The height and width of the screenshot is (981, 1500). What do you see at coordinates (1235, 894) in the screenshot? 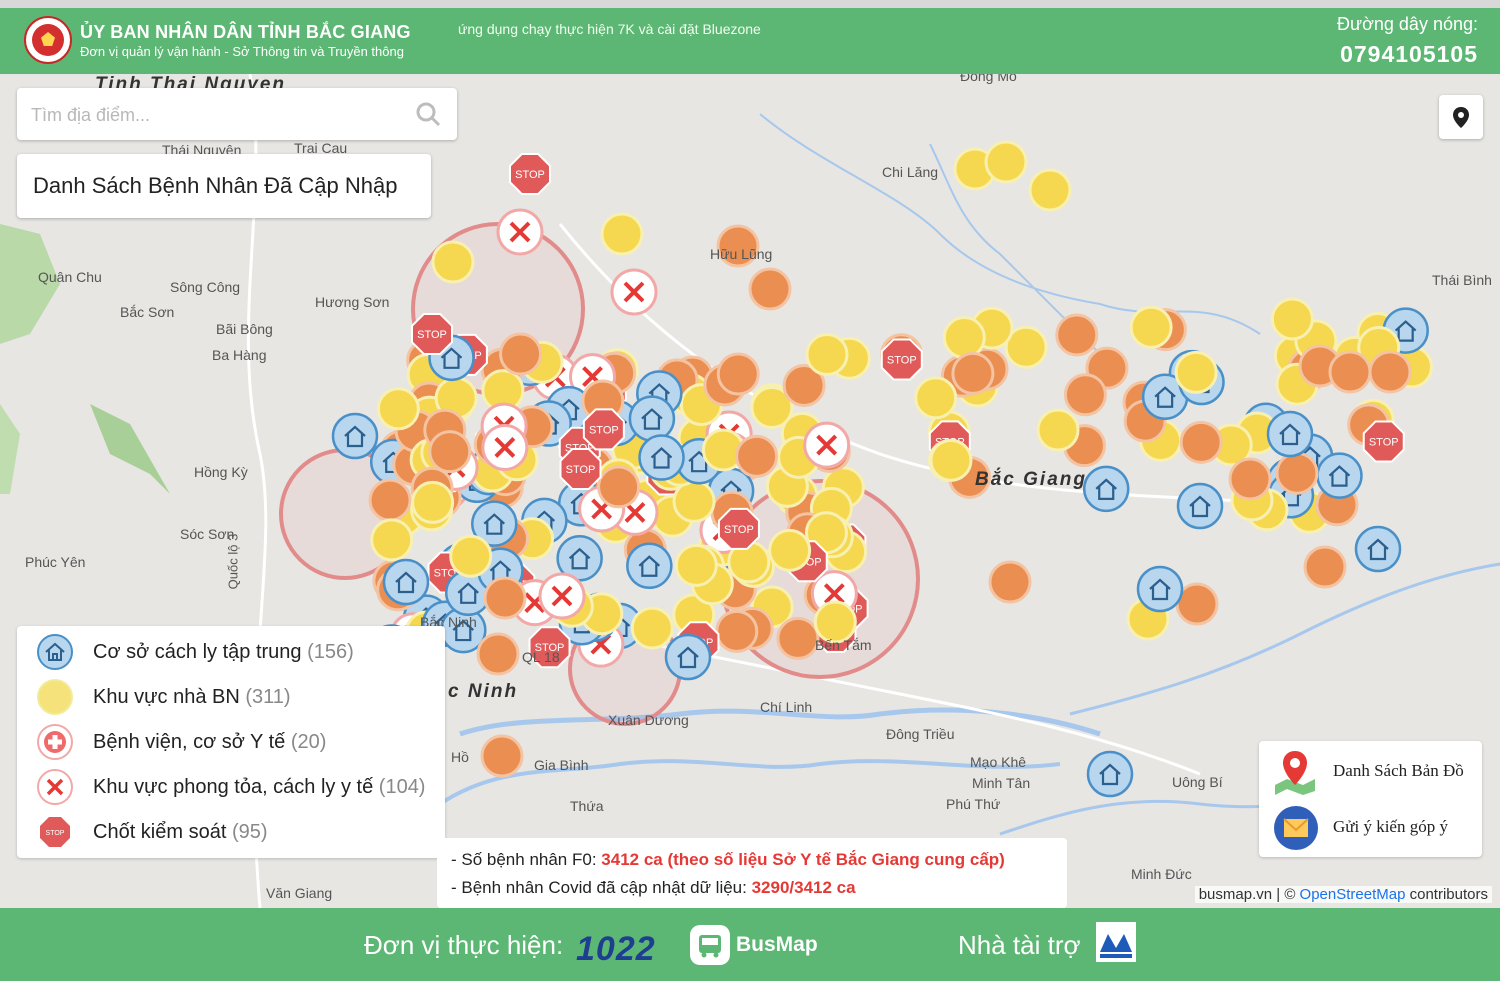
I see `attrib-site: busmap.vn` at bounding box center [1235, 894].